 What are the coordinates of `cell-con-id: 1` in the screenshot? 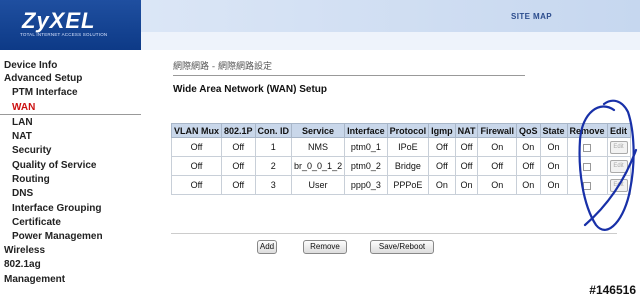 It's located at (273, 147).